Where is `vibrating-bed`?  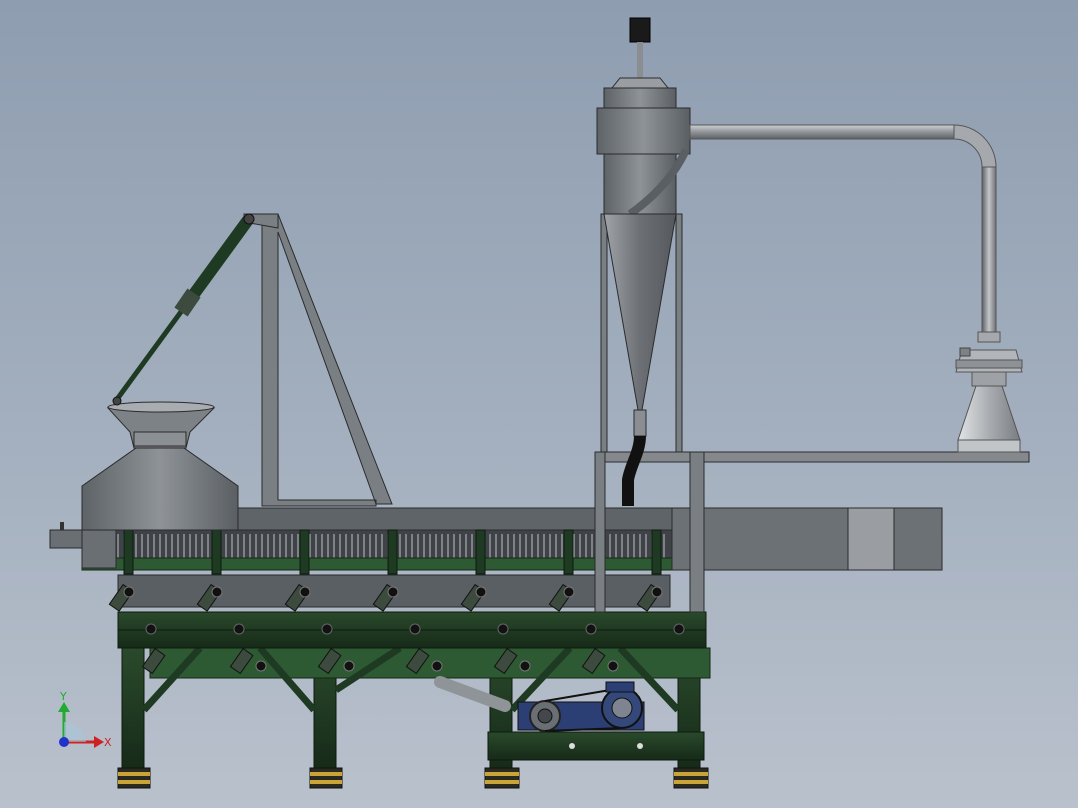
vibrating-bed is located at coordinates (389, 593).